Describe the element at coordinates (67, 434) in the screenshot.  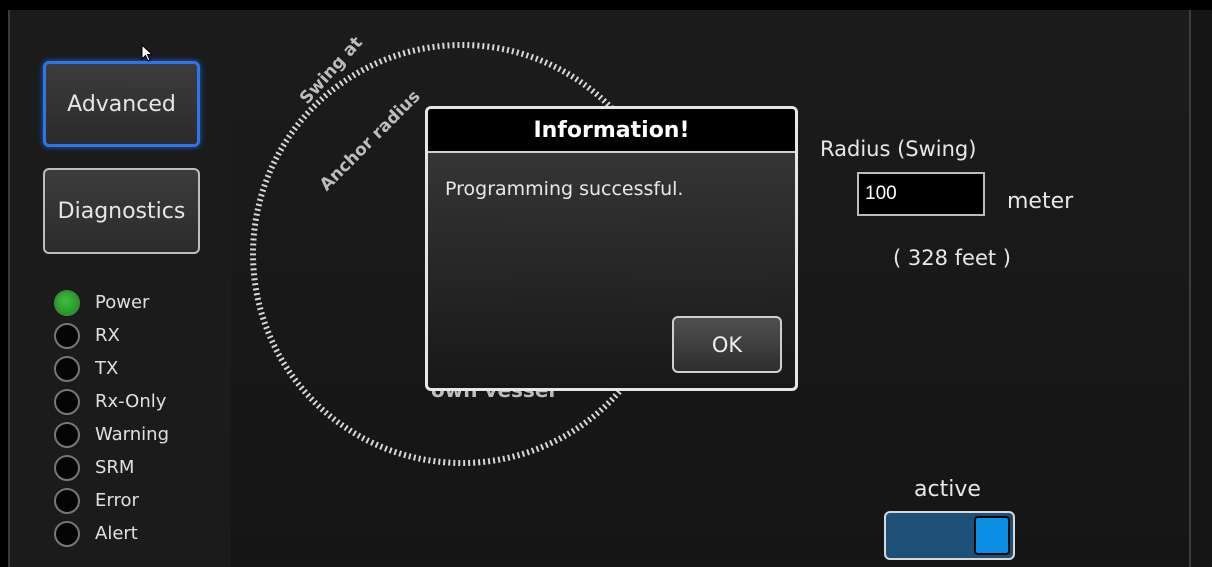
I see `warning-led-icon` at that location.